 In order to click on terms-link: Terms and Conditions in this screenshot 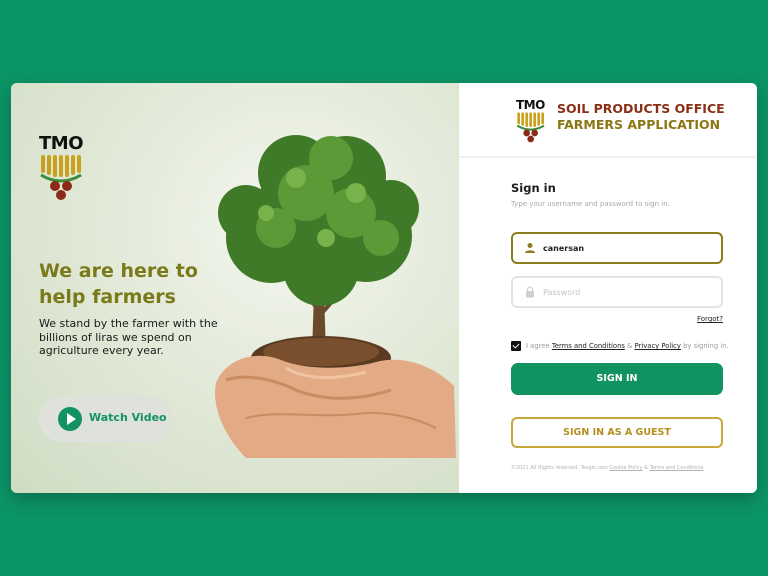, I will do `click(588, 346)`.